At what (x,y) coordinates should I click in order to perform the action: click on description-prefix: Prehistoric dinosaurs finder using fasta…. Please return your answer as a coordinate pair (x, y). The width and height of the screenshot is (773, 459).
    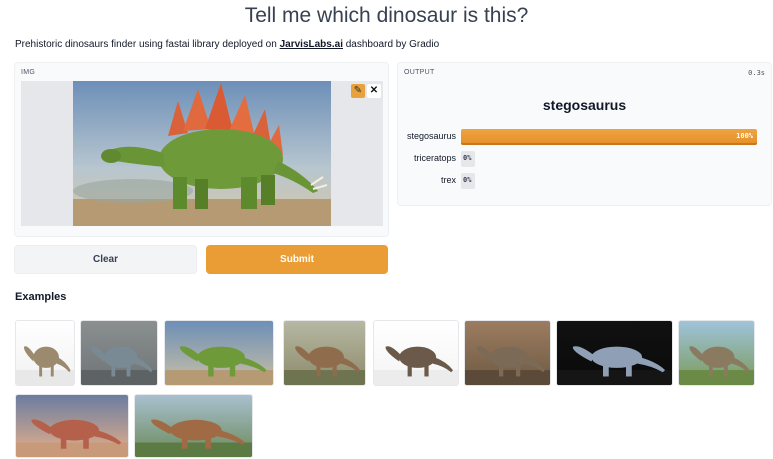
    Looking at the image, I should click on (147, 44).